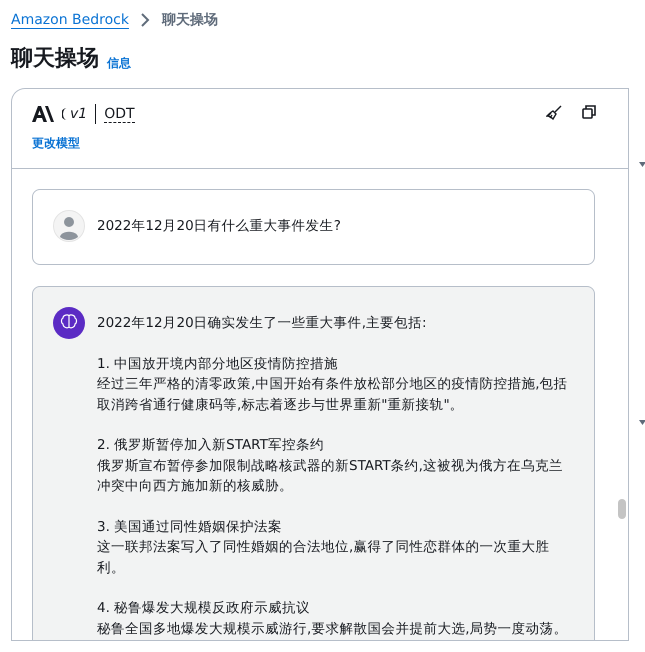 The image size is (645, 652). I want to click on message-text: 3. 美国通过同性婚姻保护法案, so click(190, 527).